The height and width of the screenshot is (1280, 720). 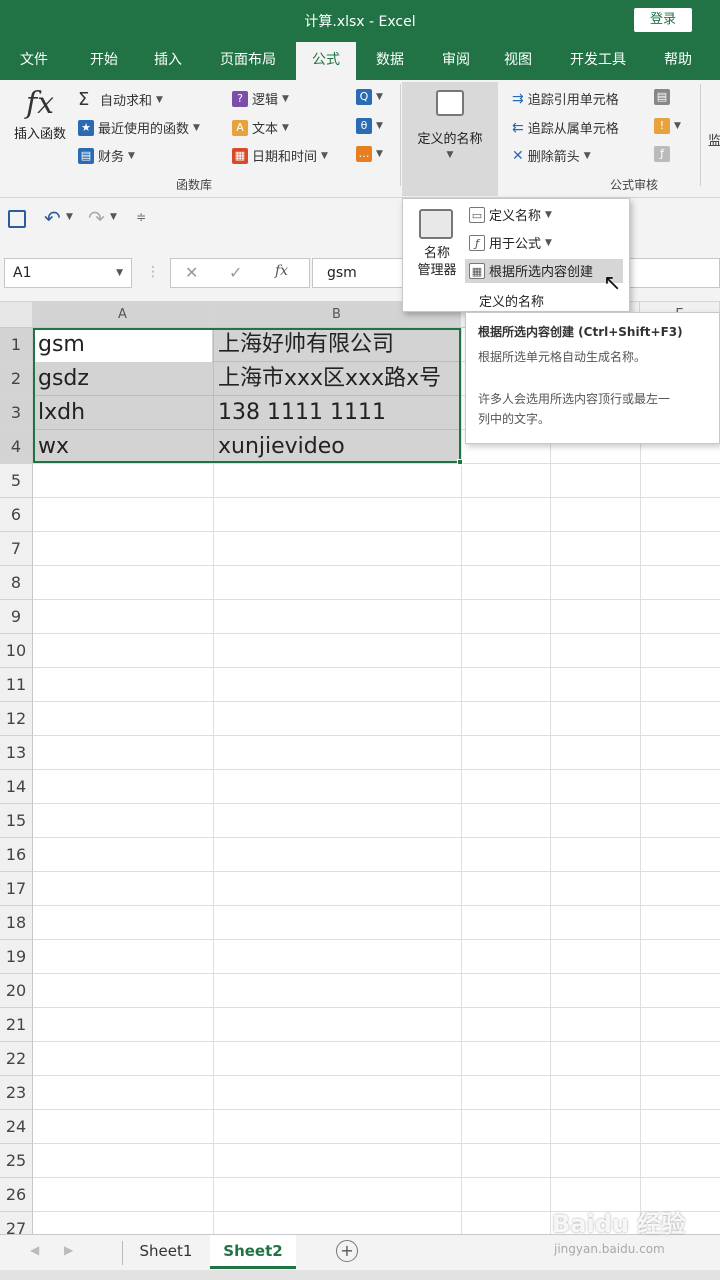 I want to click on row-header-1: 1, so click(x=16, y=345).